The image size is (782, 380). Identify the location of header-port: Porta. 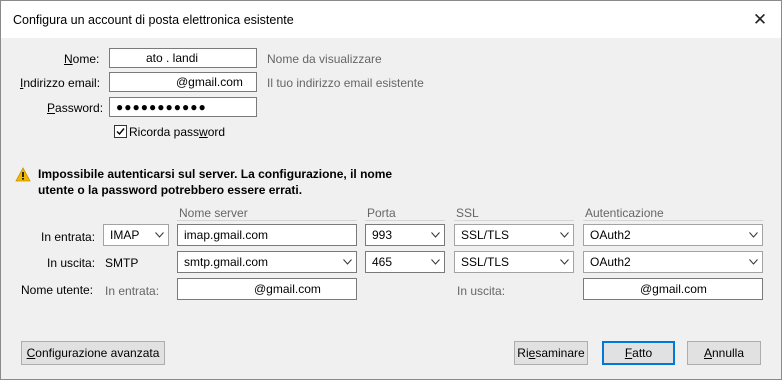
(381, 213).